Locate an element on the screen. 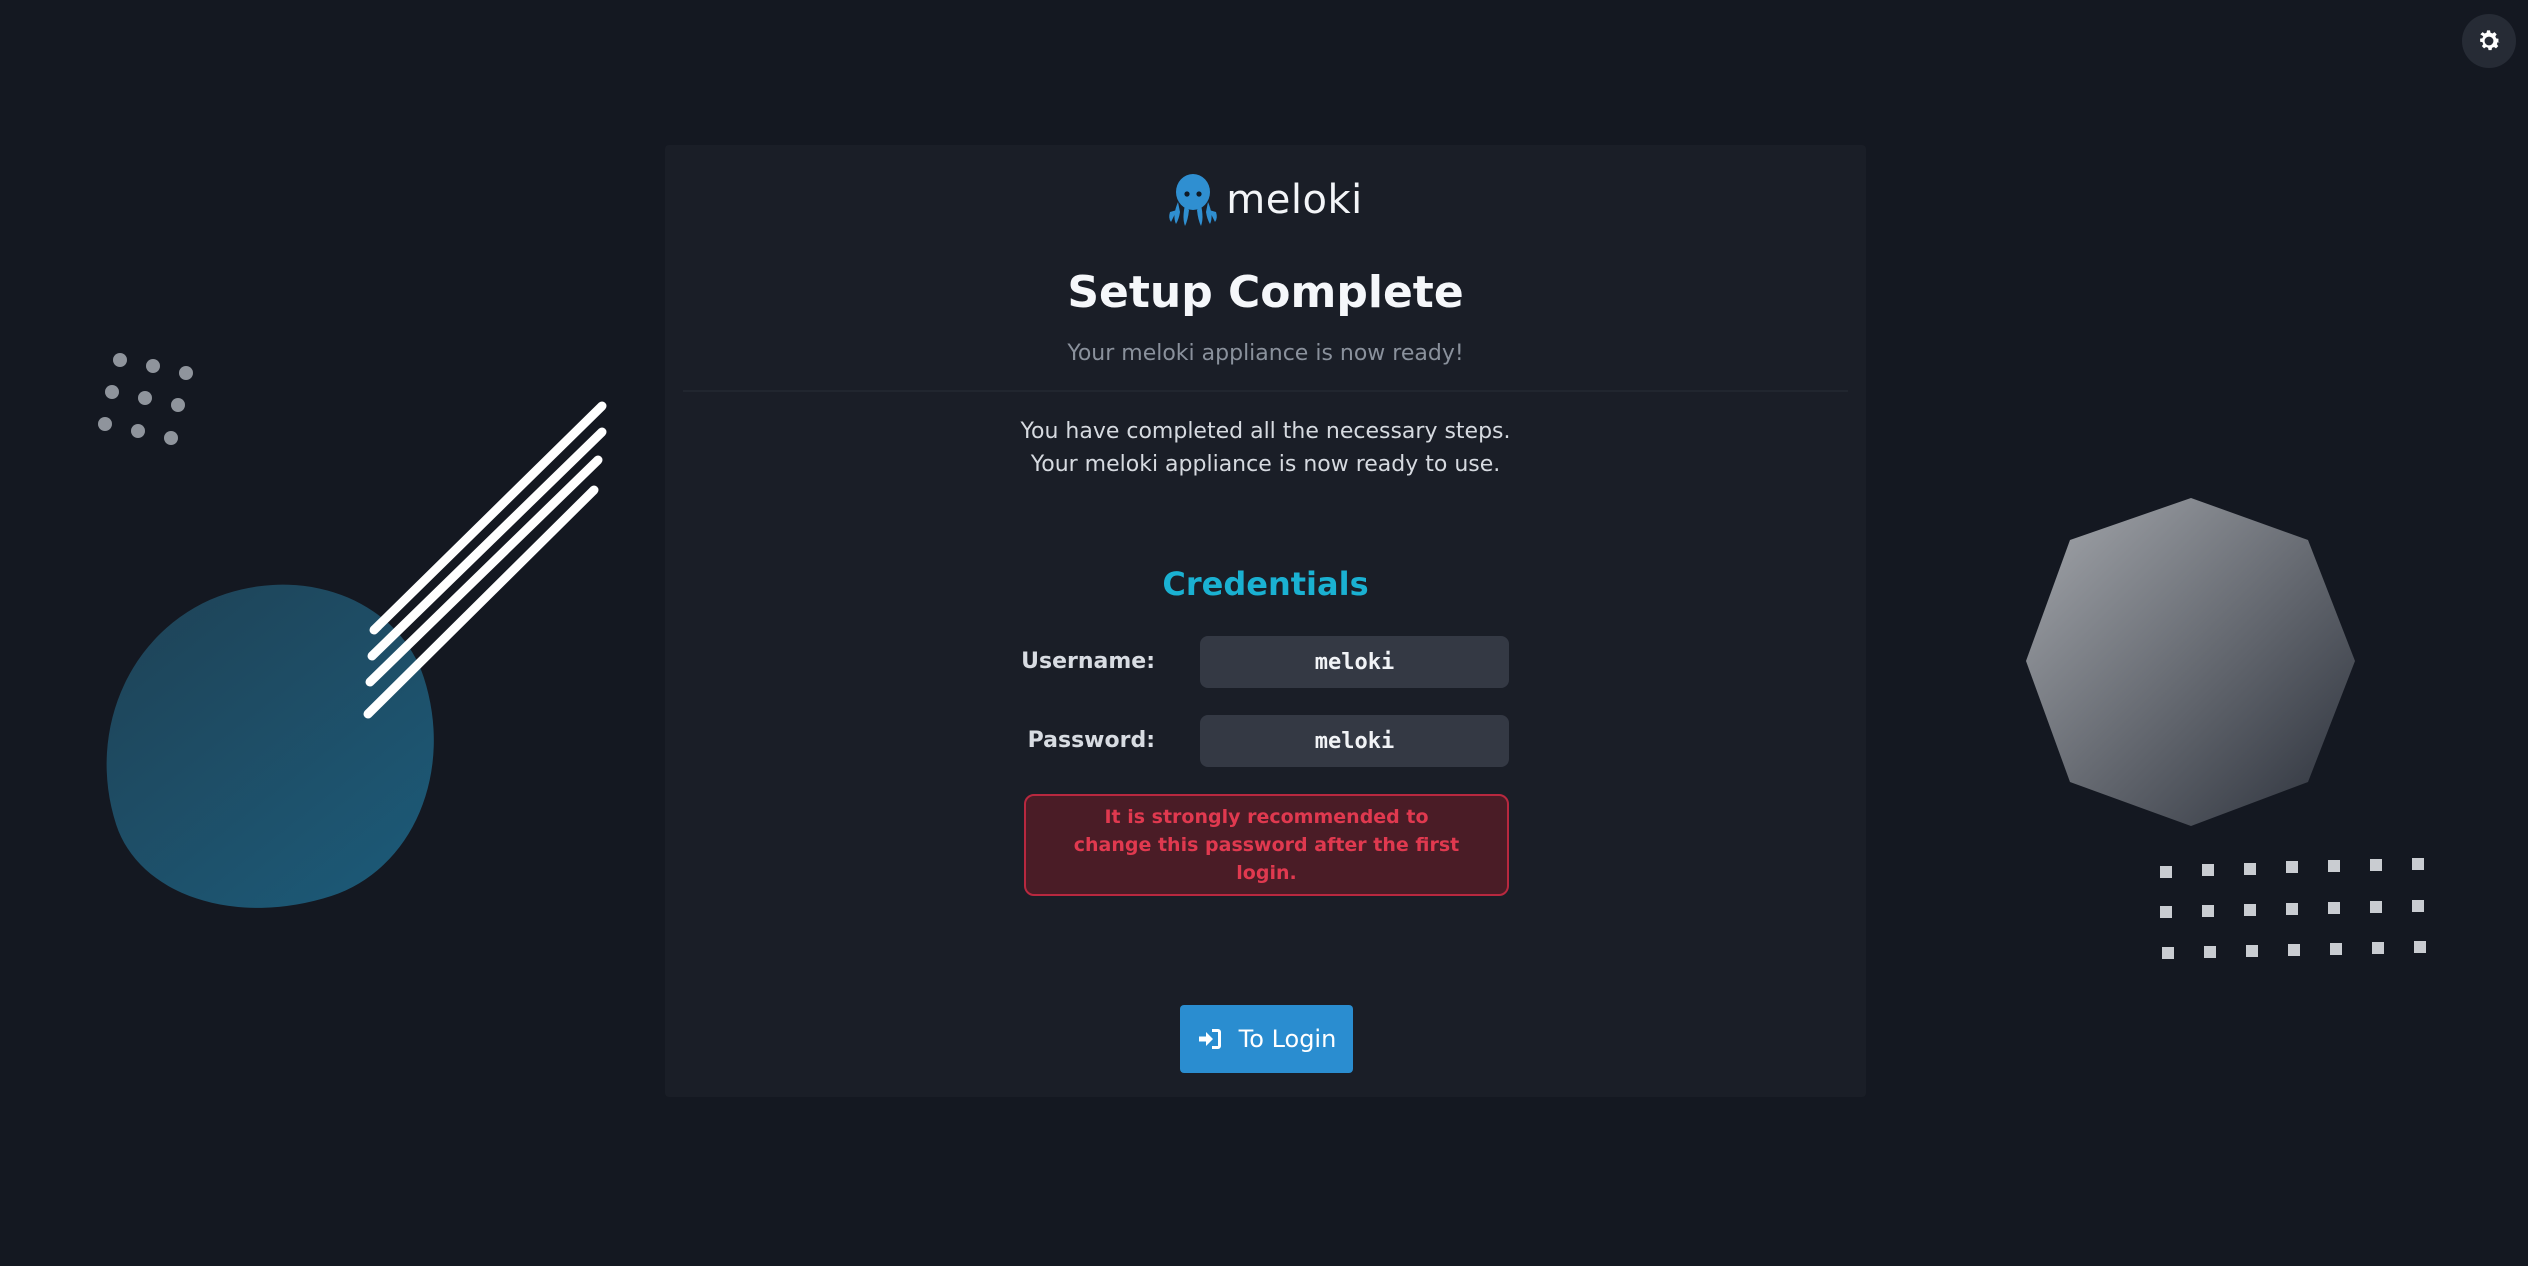 This screenshot has height=1266, width=2528. password-value: meloki is located at coordinates (1354, 741).